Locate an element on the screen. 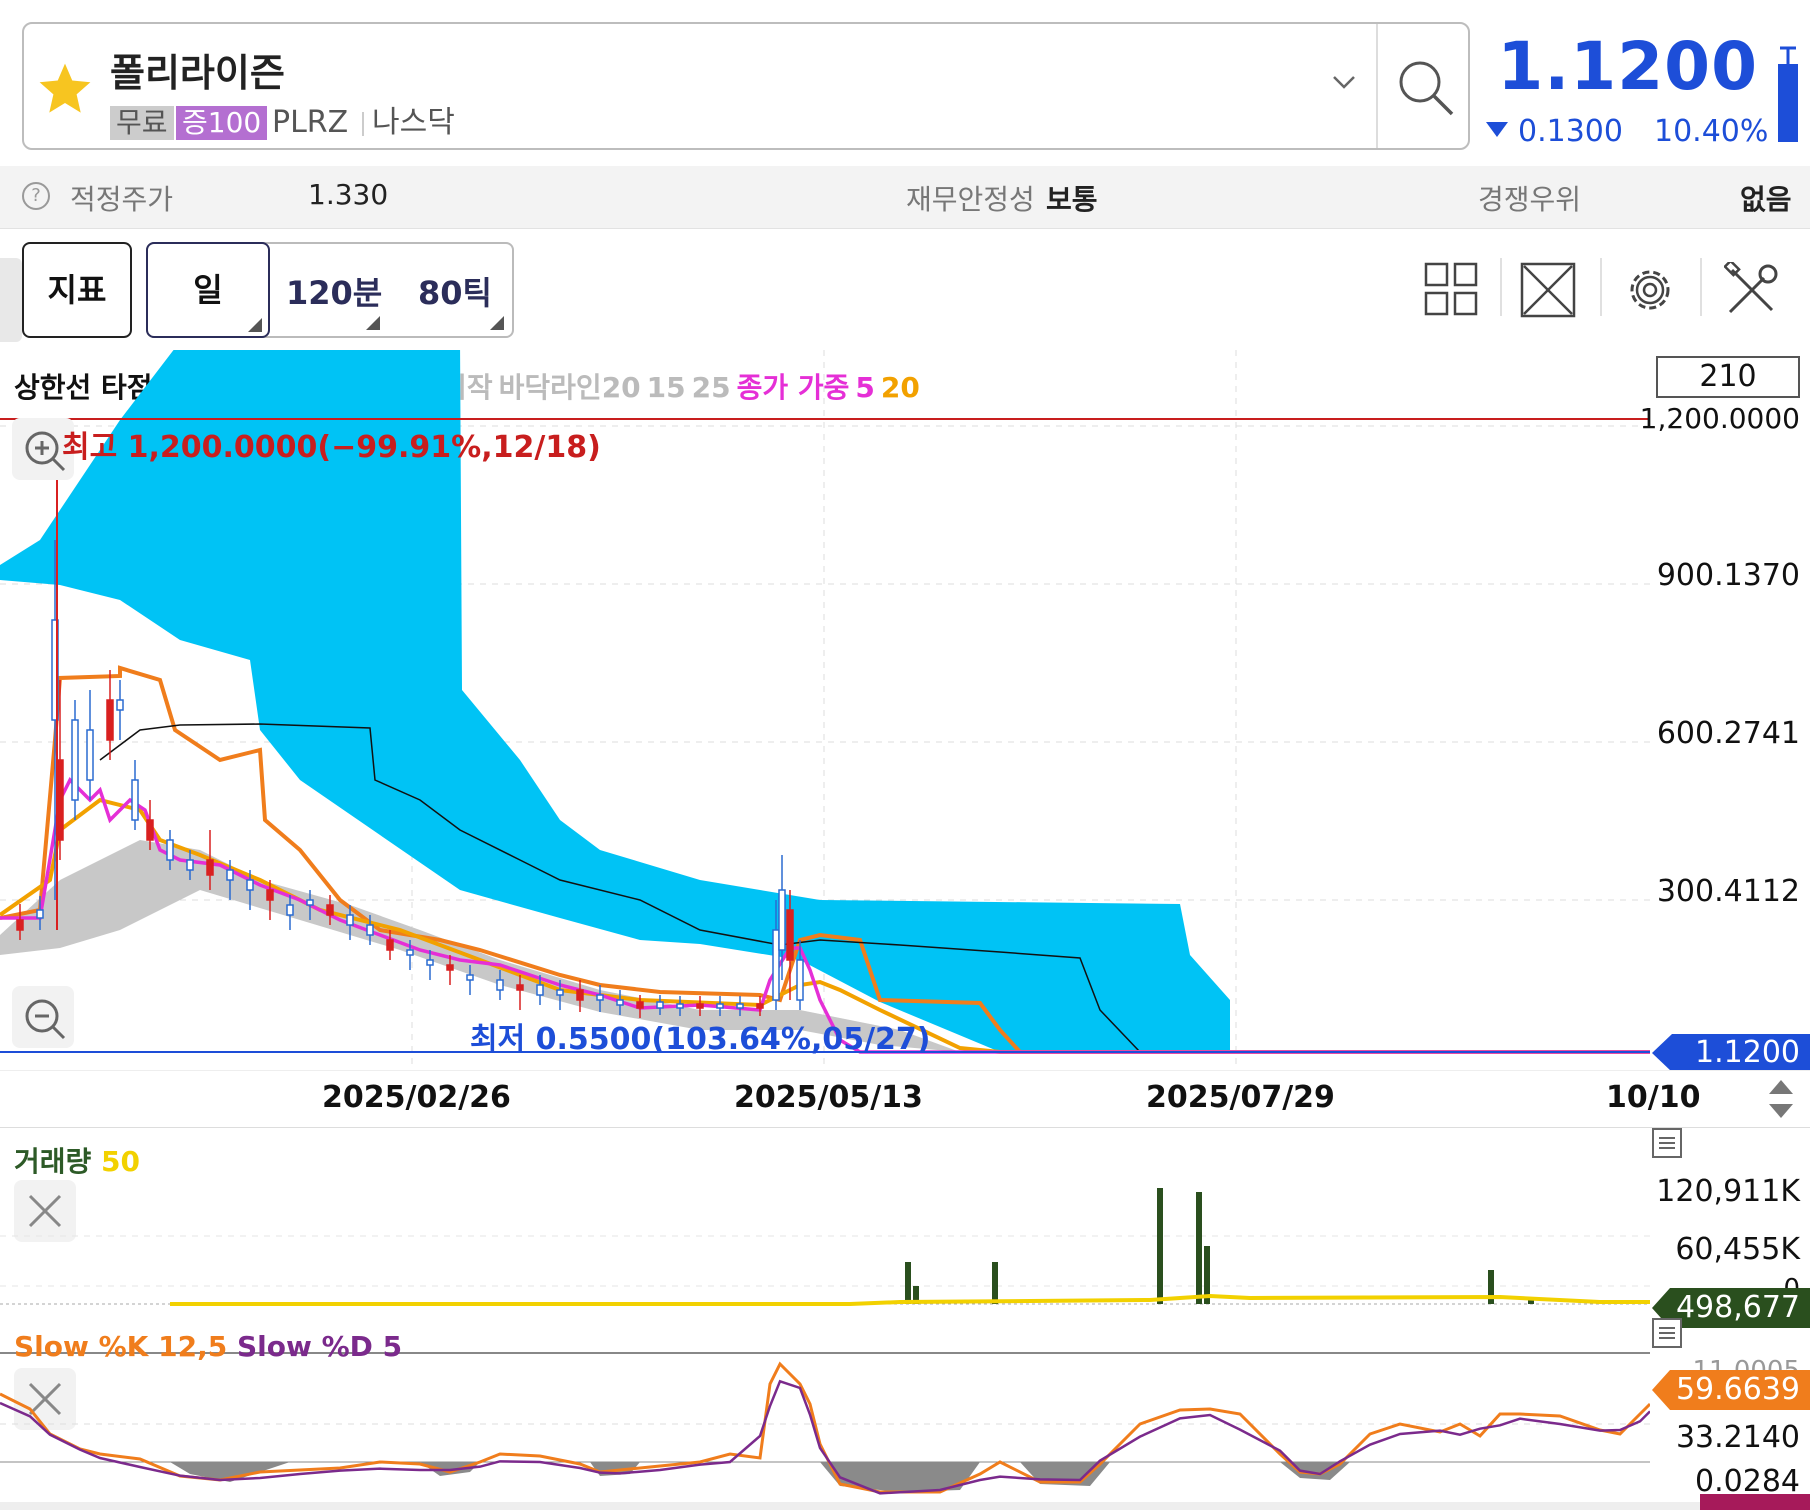  stochastic-menu-button is located at coordinates (1667, 1333).